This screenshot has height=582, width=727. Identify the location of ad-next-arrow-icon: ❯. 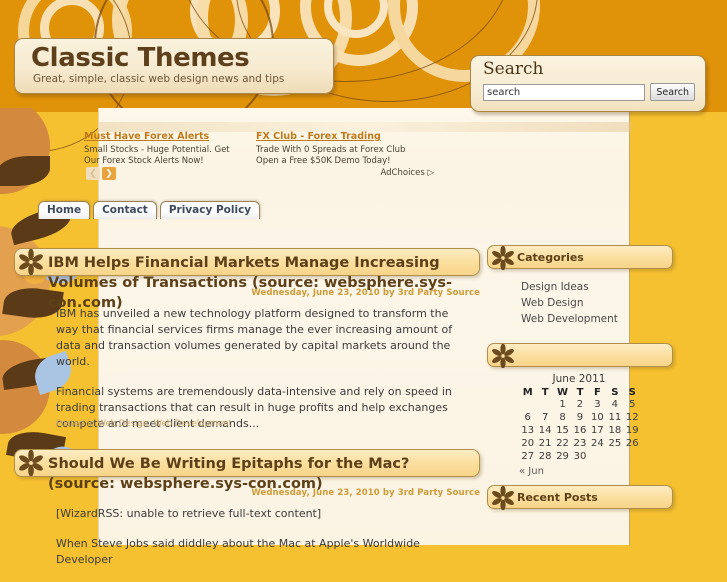
(109, 173).